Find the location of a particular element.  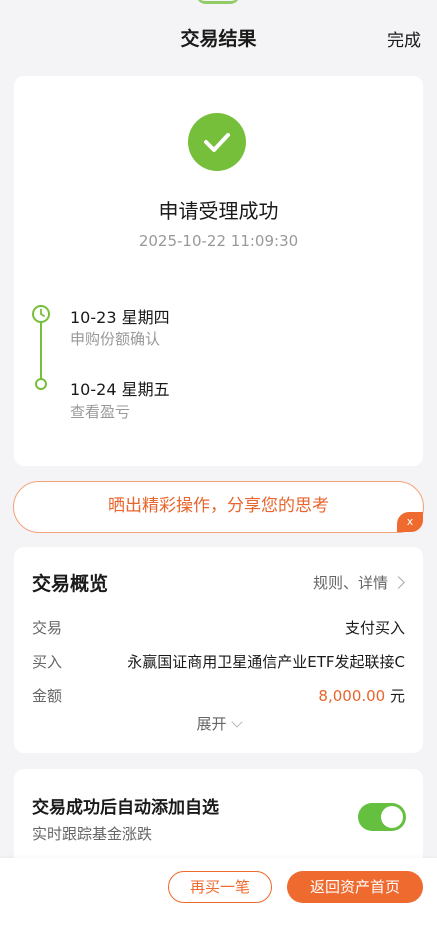

top-bar: 交易结果 完成 is located at coordinates (218, 38).